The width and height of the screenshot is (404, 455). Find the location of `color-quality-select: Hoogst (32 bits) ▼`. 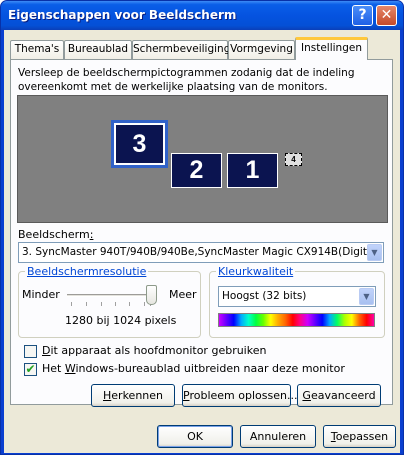

color-quality-select: Hoogst (32 bits) ▼ is located at coordinates (297, 296).